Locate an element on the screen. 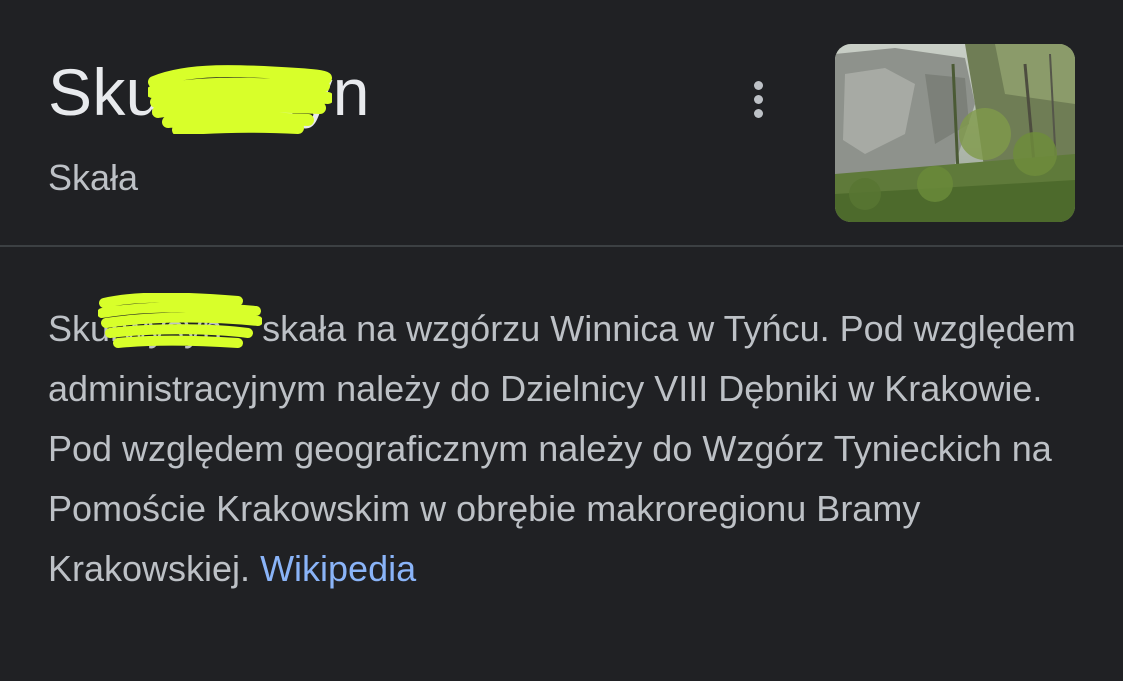  description-entity-name: Skurwysyn is located at coordinates (155, 326).